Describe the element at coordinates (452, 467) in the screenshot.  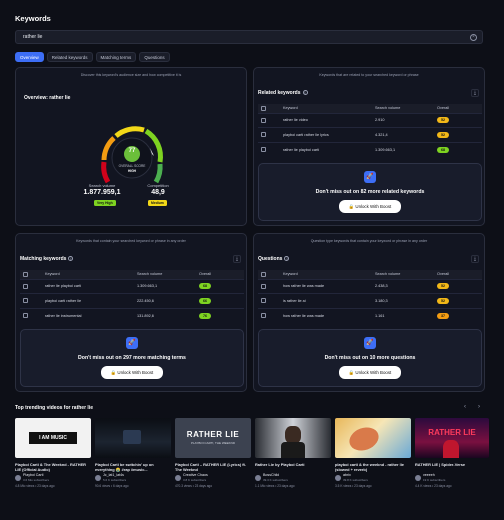
I see `video-title: RATHER LIE | Spider-Verse` at that location.